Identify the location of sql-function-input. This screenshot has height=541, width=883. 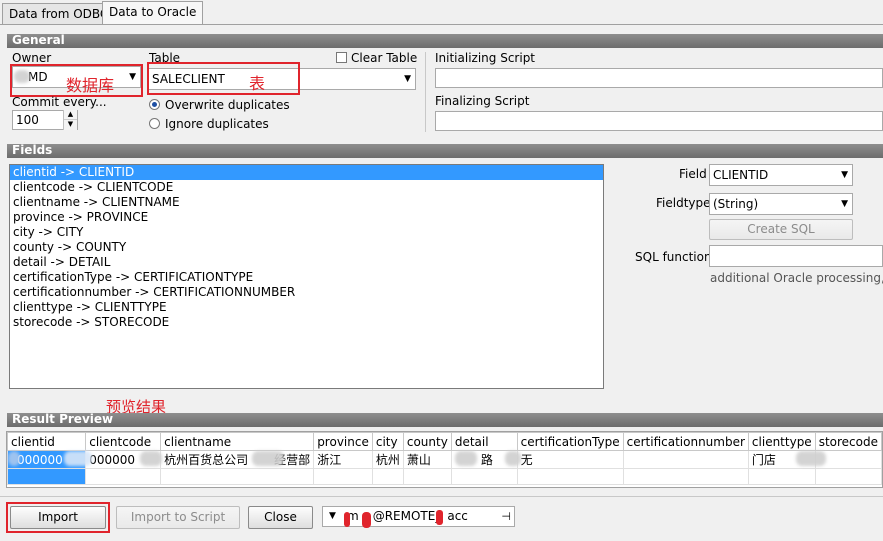
(796, 256).